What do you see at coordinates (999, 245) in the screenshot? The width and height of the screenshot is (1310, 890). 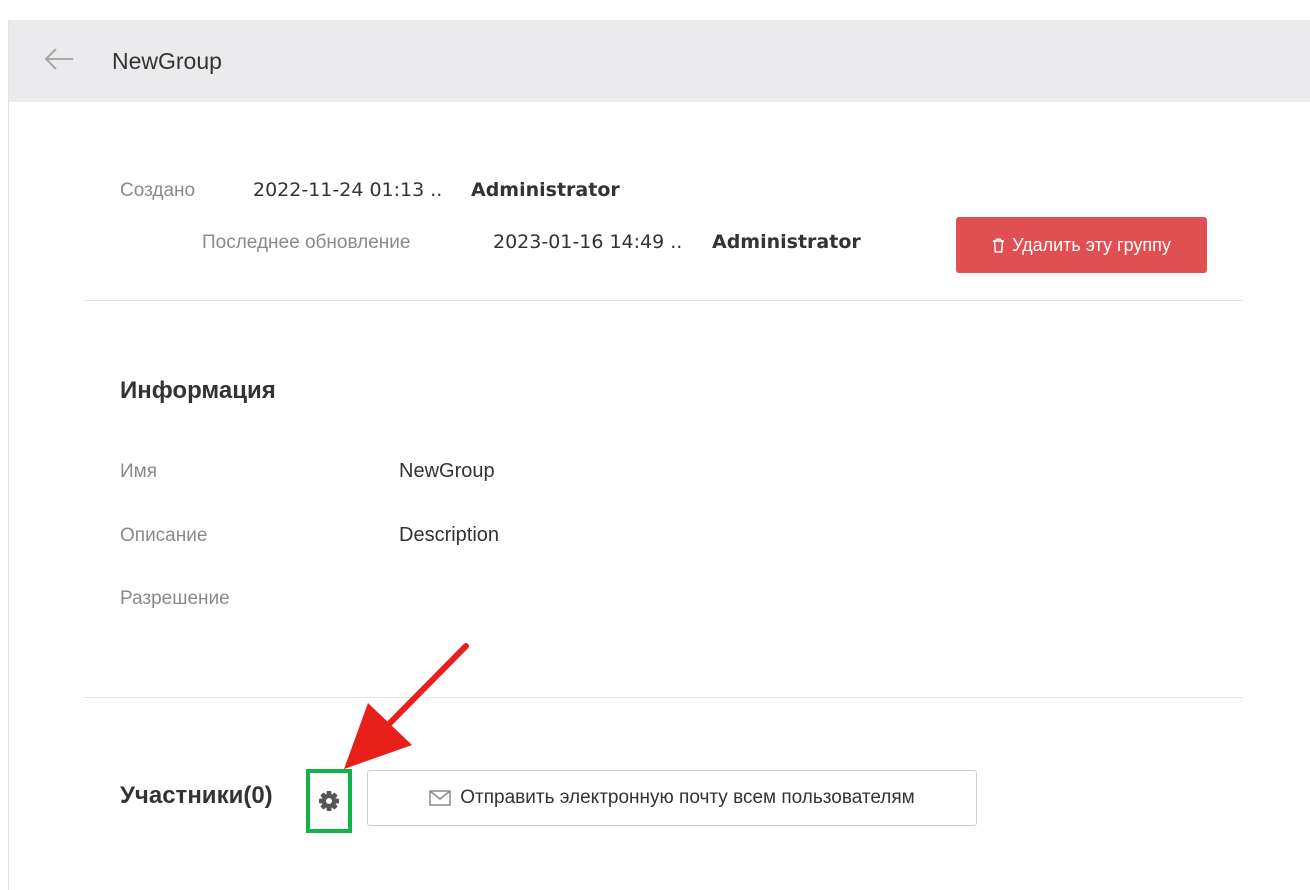 I see `trash-icon` at bounding box center [999, 245].